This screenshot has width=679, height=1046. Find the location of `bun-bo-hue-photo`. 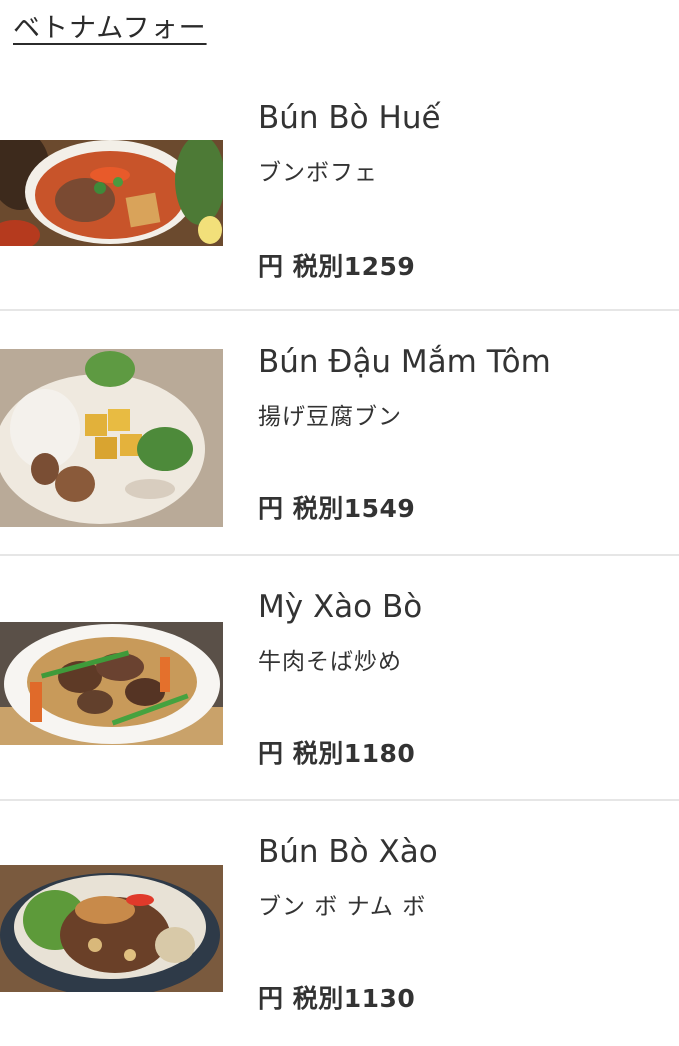

bun-bo-hue-photo is located at coordinates (111, 193).